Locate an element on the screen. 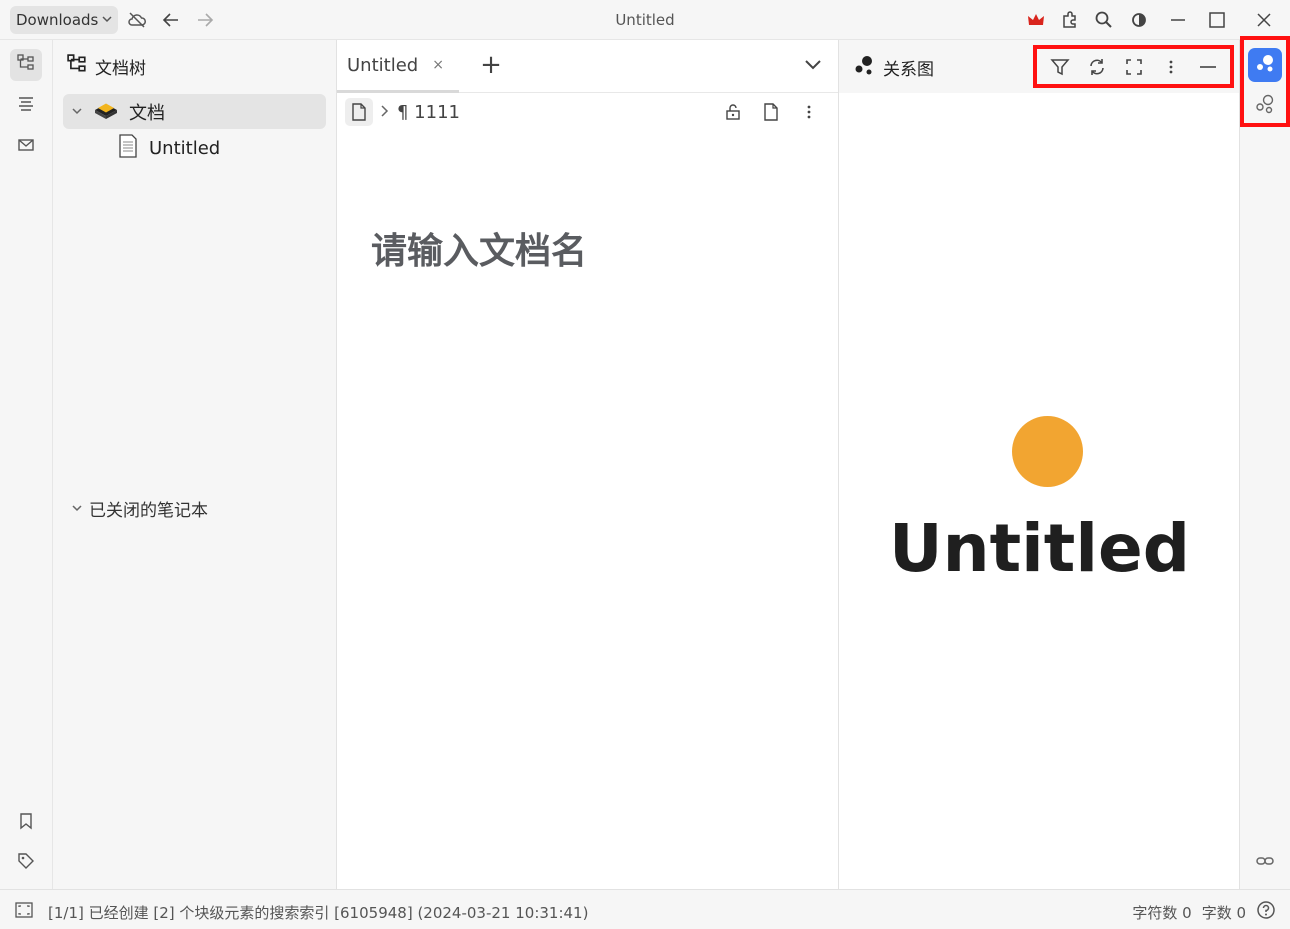  document-icon is located at coordinates (128, 148).